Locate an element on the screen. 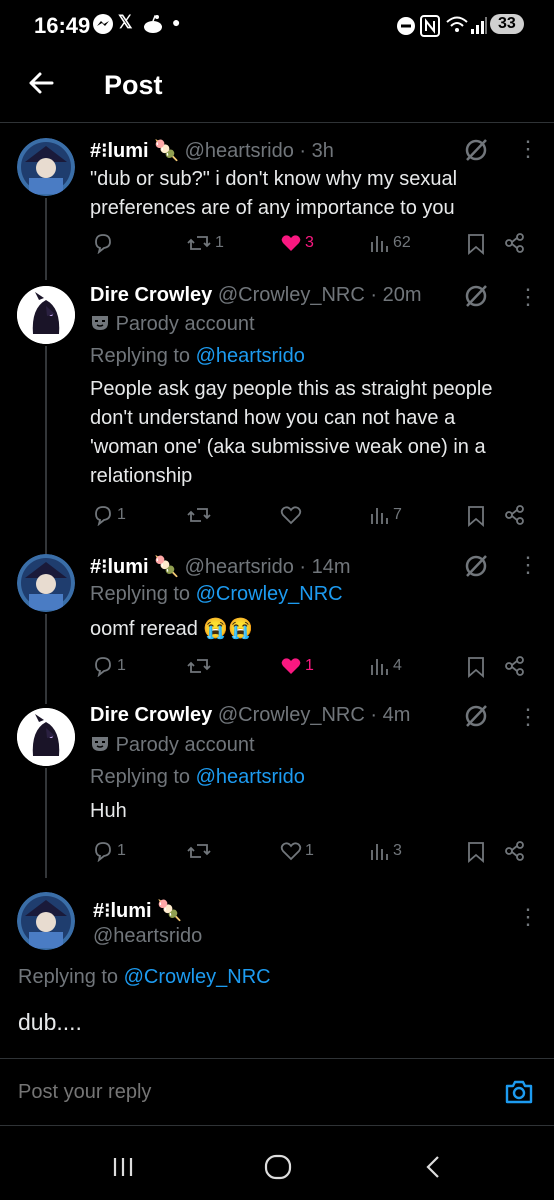  tweet-text-content: oomf reread is located at coordinates (144, 629).